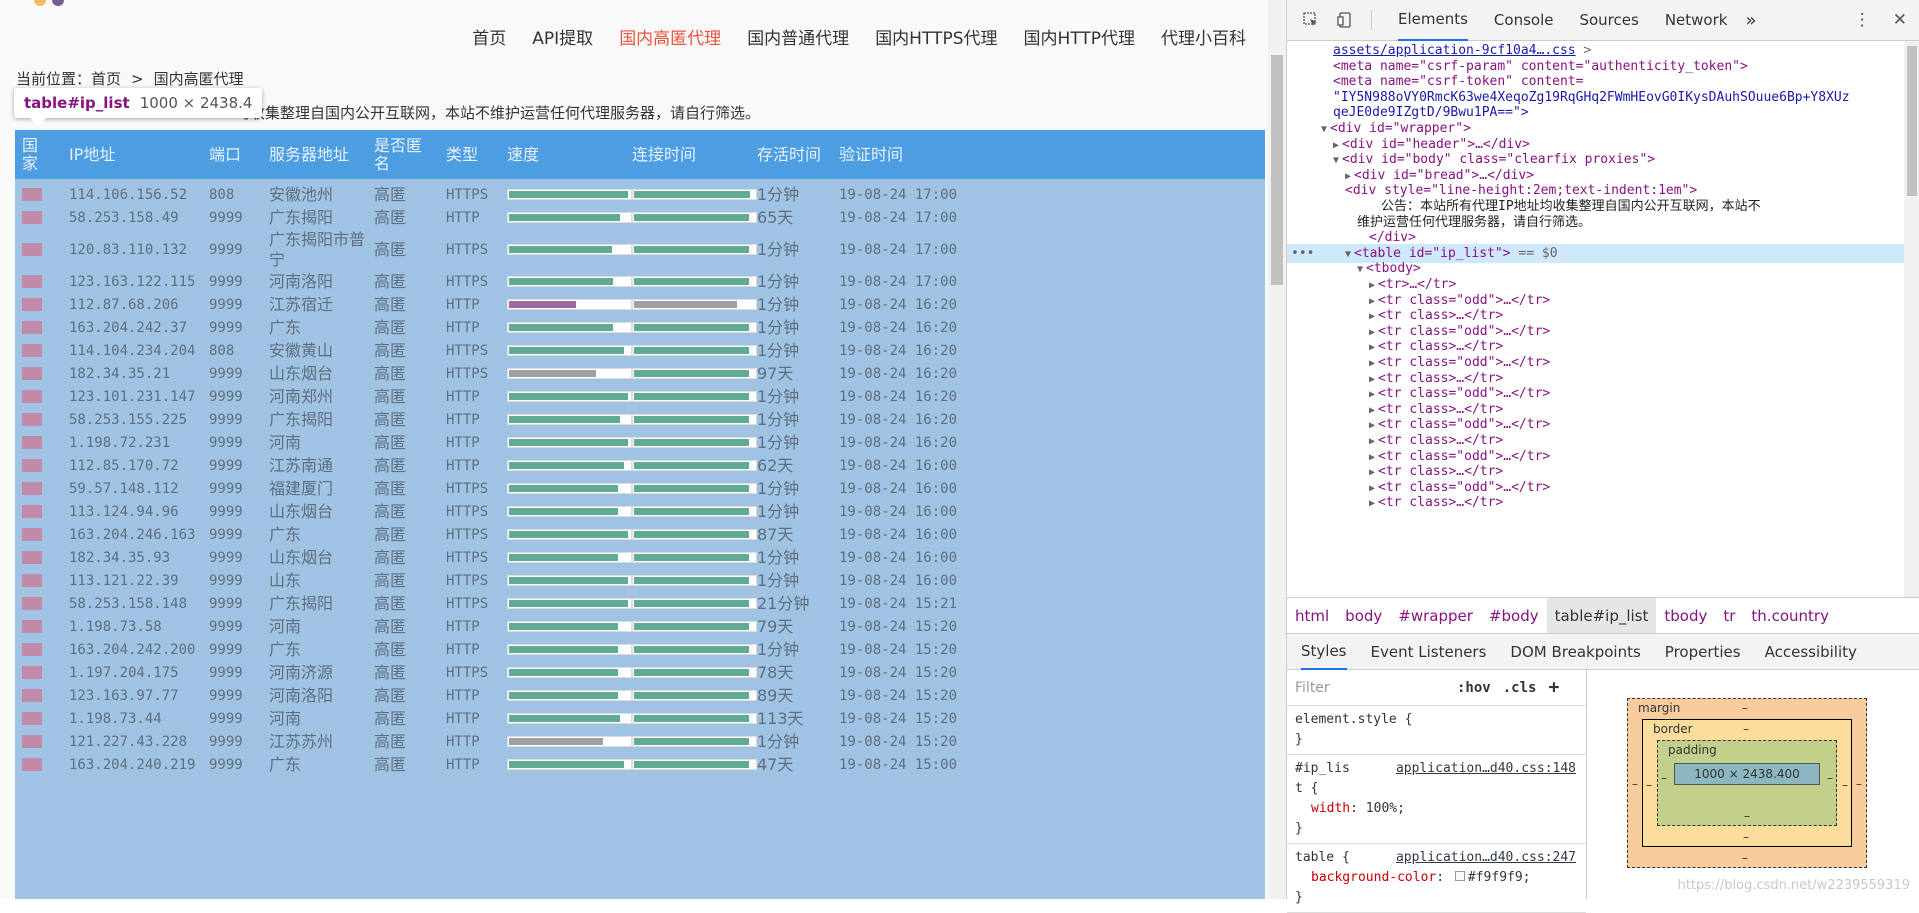 The width and height of the screenshot is (1919, 913). What do you see at coordinates (1433, 20) in the screenshot?
I see `tab-elements: Elements` at bounding box center [1433, 20].